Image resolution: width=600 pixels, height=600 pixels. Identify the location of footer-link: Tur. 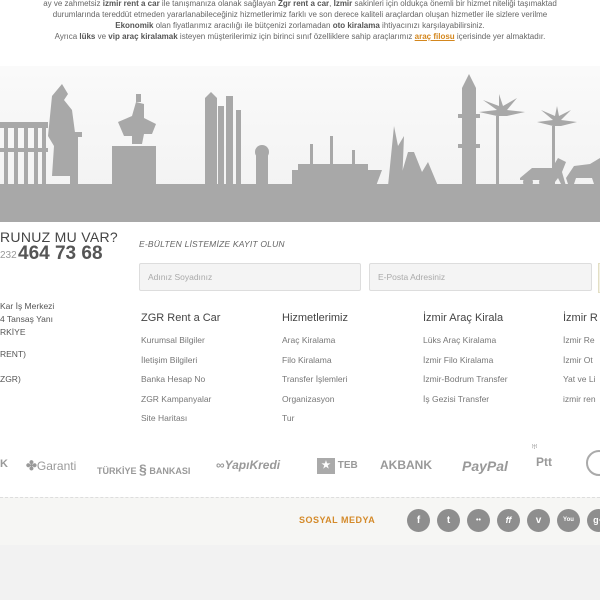
(315, 419).